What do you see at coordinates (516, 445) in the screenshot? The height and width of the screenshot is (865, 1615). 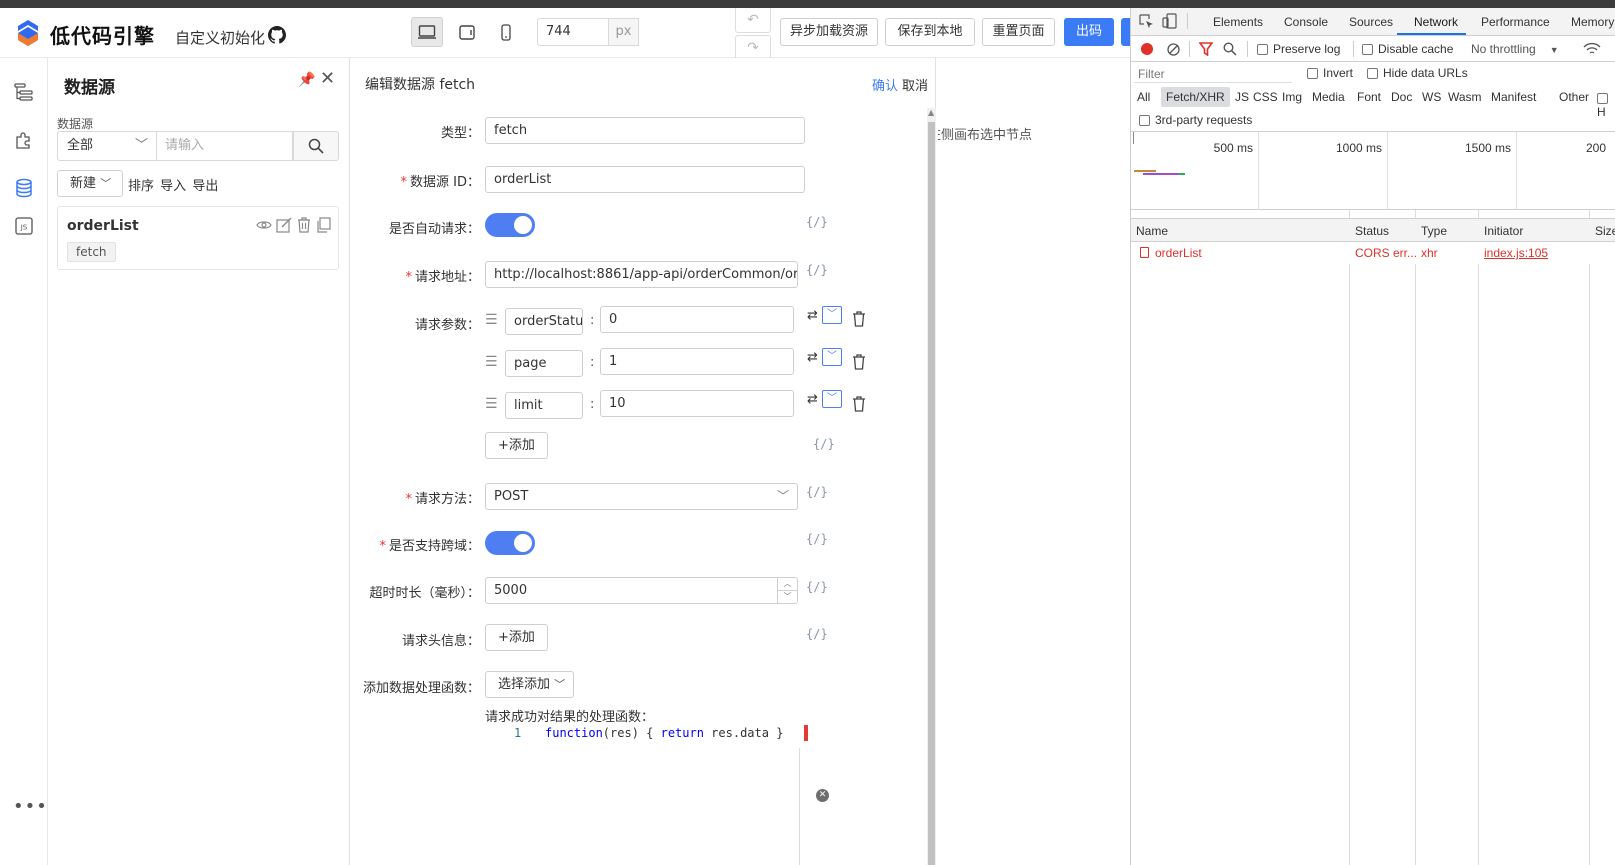 I see `add-param-button: +添加` at bounding box center [516, 445].